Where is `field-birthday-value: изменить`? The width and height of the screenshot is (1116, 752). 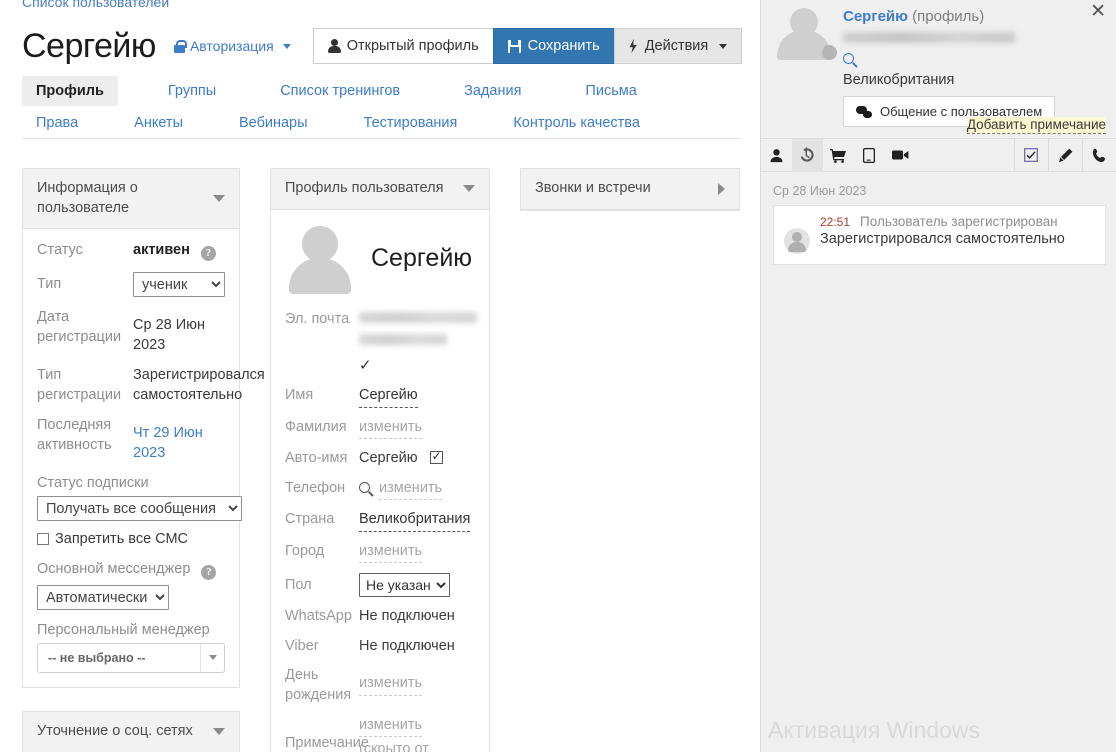
field-birthday-value: изменить is located at coordinates (391, 685).